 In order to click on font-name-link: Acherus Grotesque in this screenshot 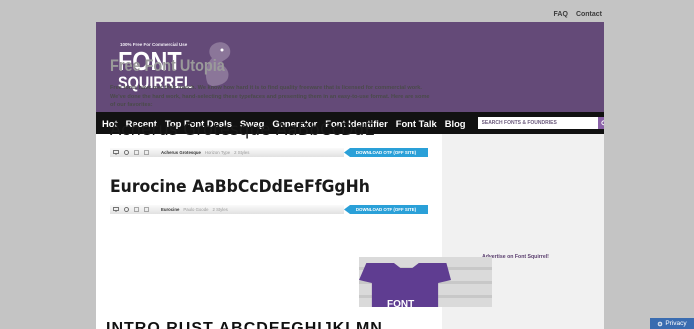, I will do `click(181, 152)`.